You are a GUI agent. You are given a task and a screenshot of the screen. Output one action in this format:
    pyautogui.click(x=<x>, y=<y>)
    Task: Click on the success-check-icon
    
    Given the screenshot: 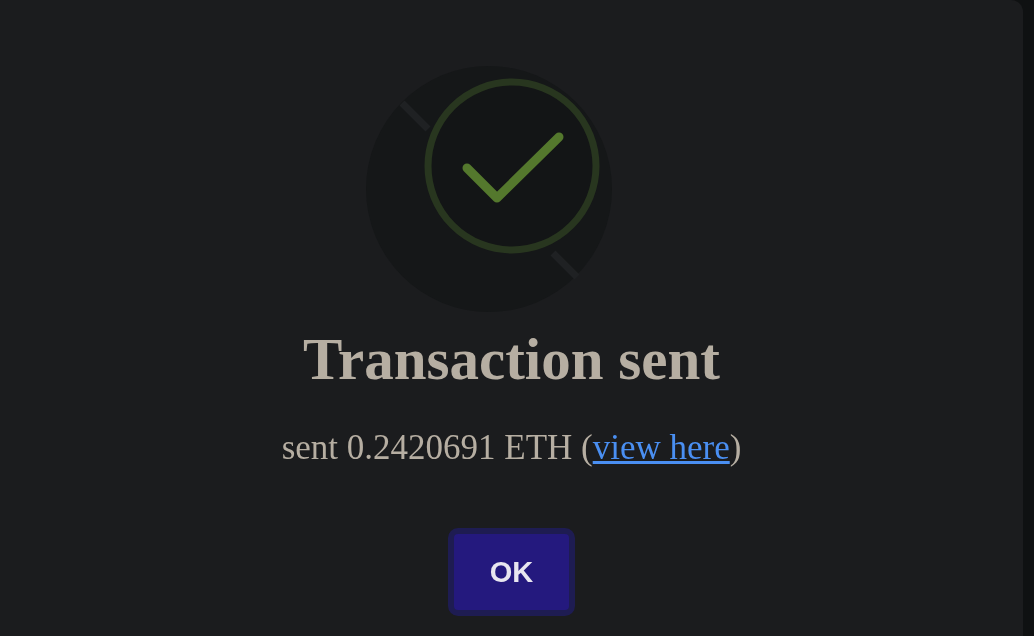 What is the action you would take?
    pyautogui.click(x=488, y=188)
    